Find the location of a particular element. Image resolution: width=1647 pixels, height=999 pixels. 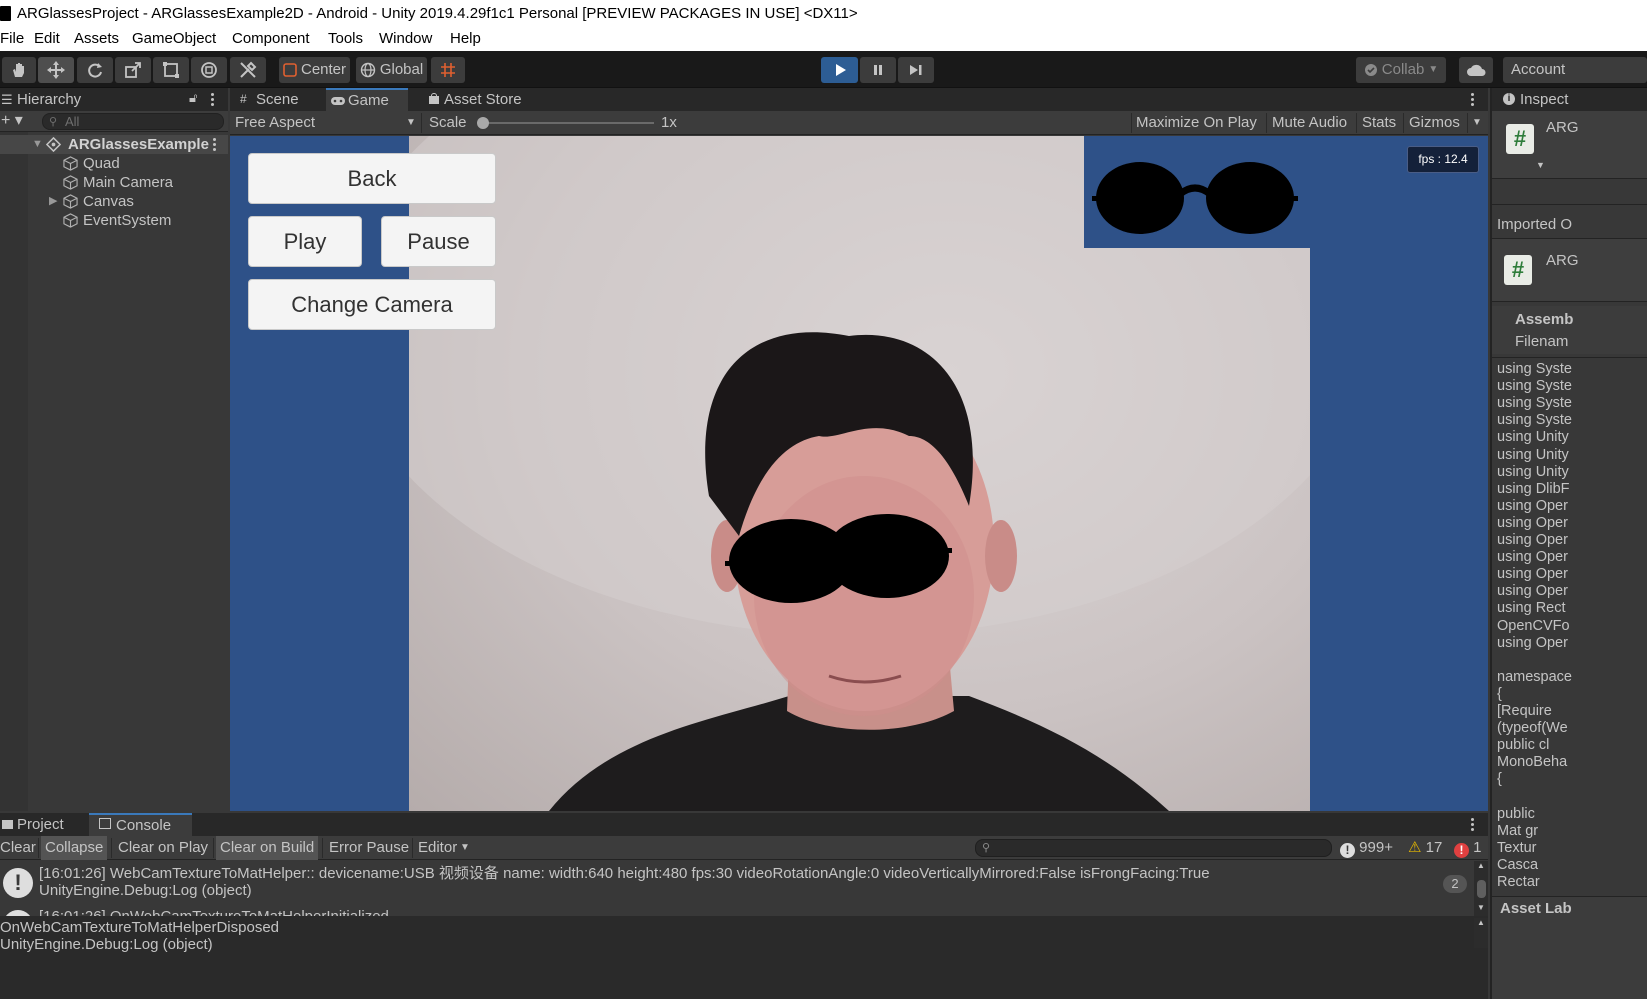

info-icon: i is located at coordinates (1509, 99).